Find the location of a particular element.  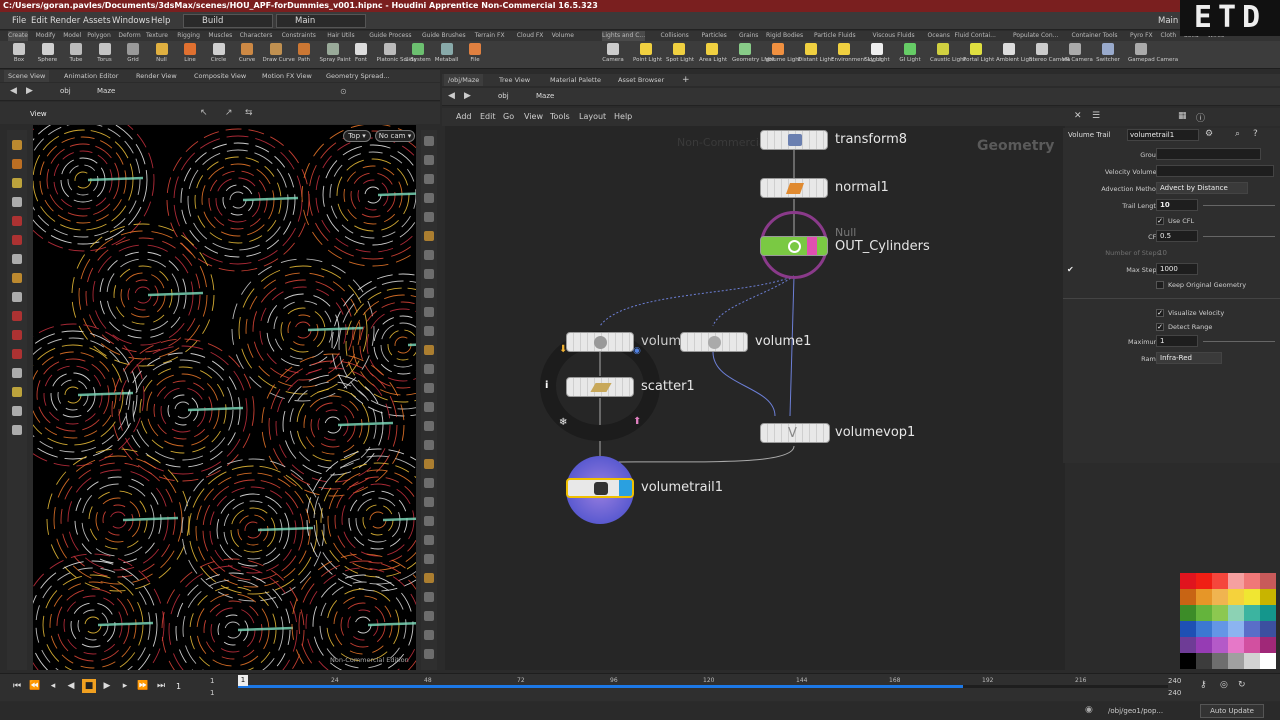

shelf-tab: Hair Utils is located at coordinates (340, 36).